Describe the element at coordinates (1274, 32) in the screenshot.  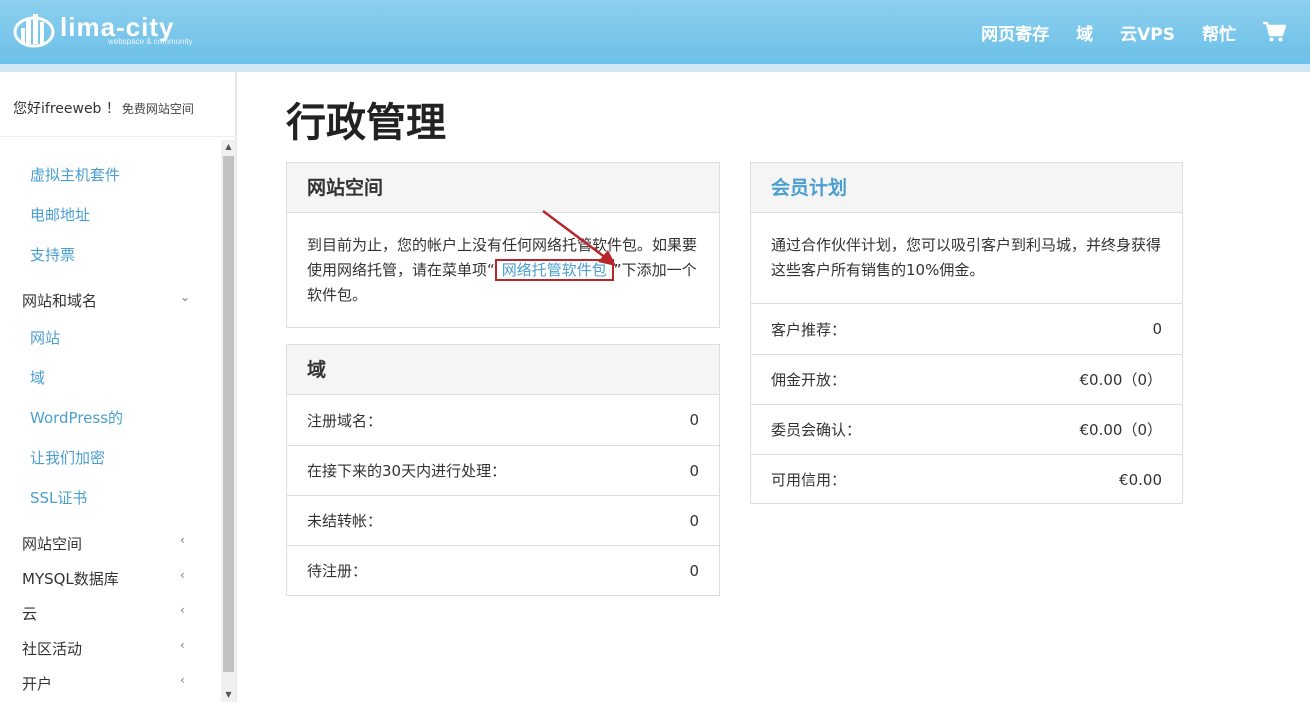
I see `shopping-cart-icon` at that location.